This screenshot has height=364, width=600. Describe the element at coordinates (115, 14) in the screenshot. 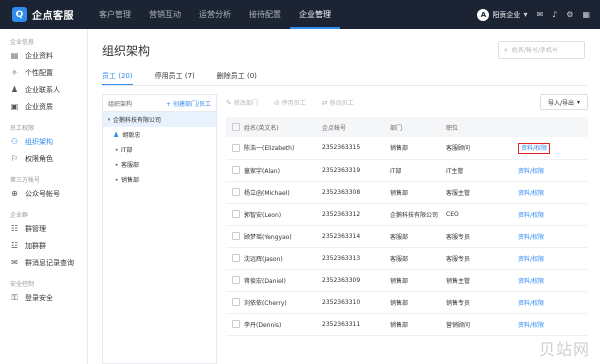

I see `nav-customer: 客户管理` at that location.